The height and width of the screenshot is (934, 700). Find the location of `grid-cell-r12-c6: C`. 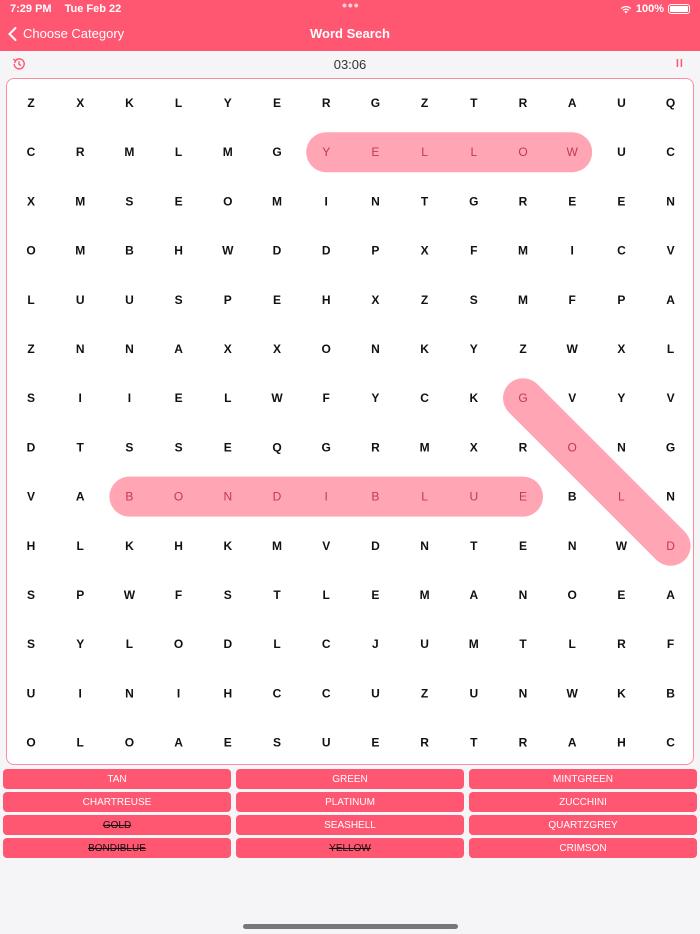

grid-cell-r12-c6: C is located at coordinates (326, 693).